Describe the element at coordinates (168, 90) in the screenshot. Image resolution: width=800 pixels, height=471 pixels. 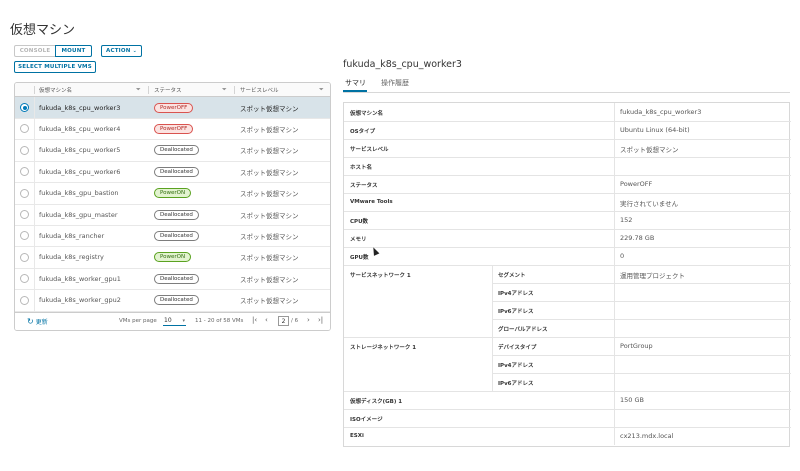
I see `column-header-status: ステータス` at that location.